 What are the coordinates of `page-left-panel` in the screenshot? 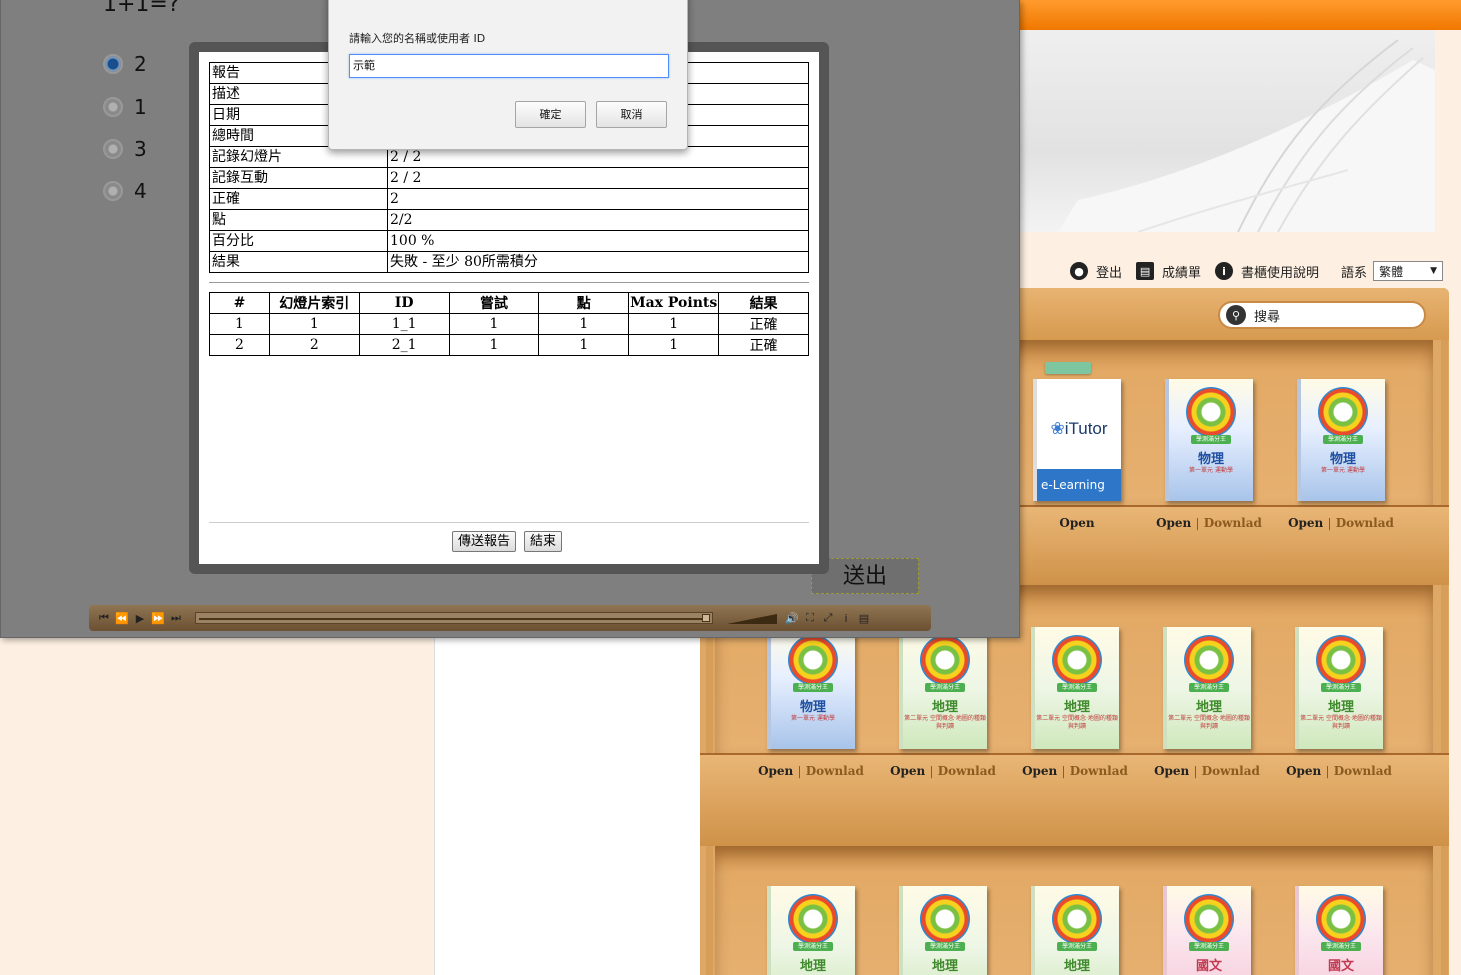 It's located at (567, 805).